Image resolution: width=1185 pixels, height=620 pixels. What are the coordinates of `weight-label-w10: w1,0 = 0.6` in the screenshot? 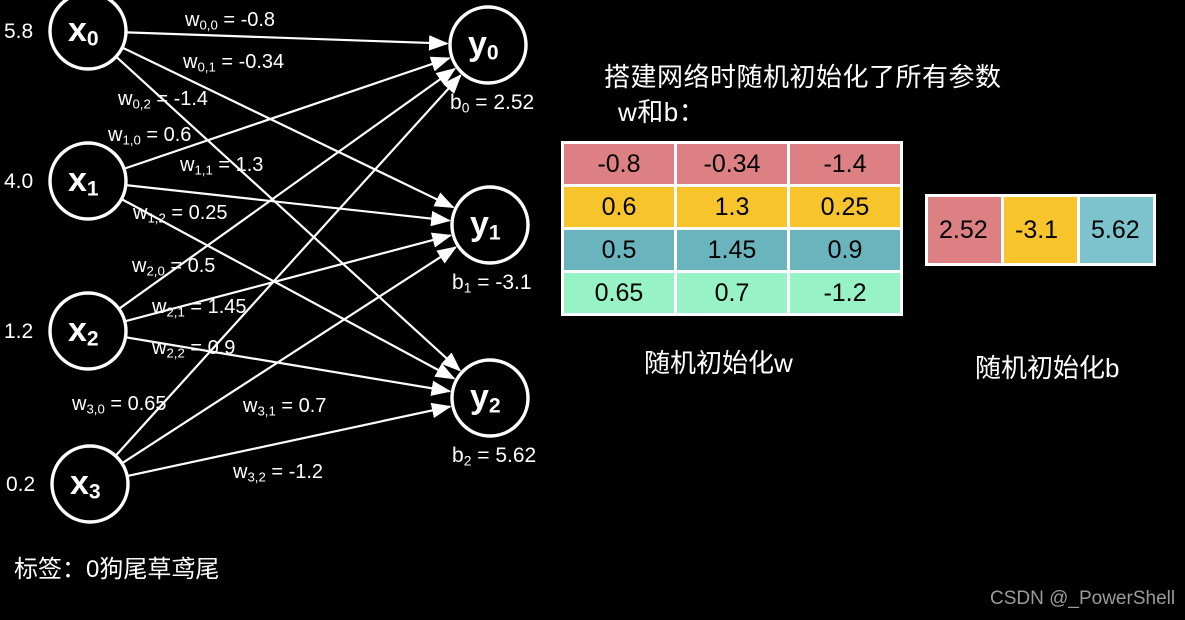 It's located at (150, 136).